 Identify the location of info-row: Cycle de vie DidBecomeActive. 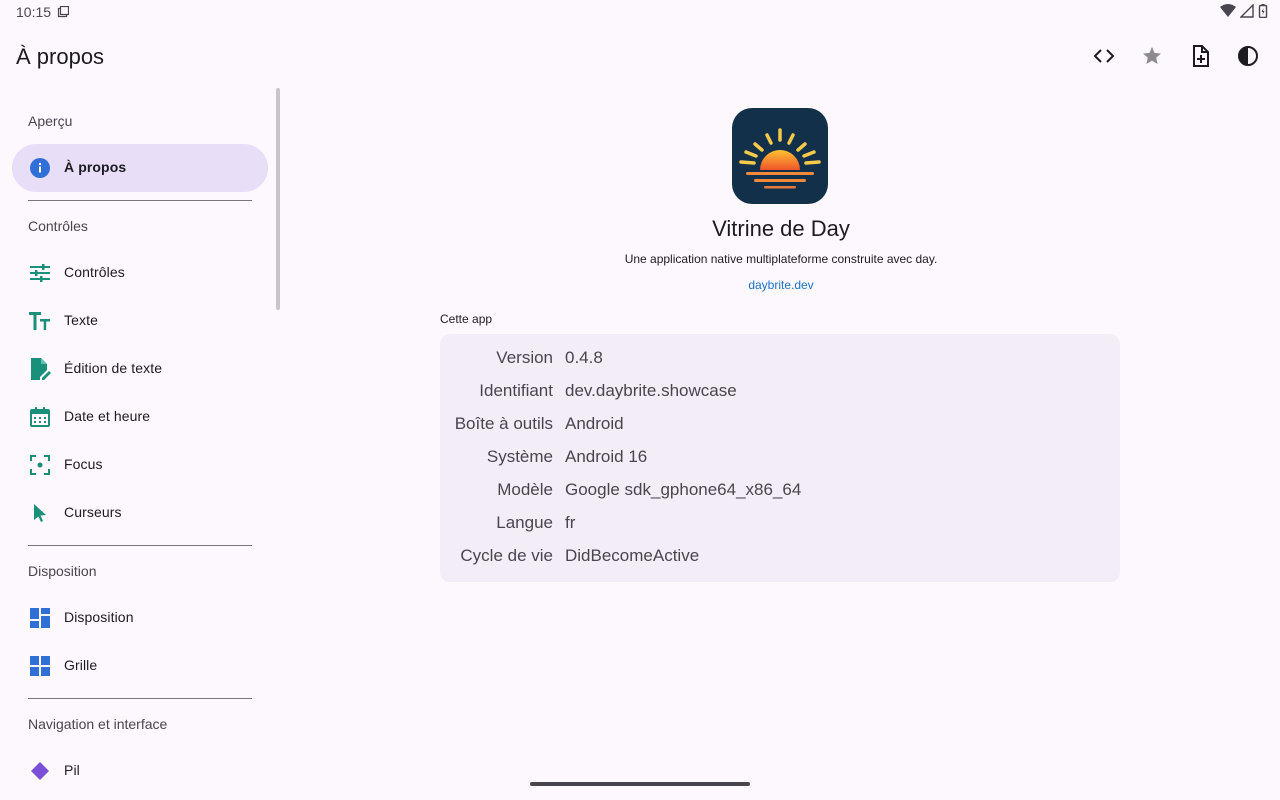
(780, 557).